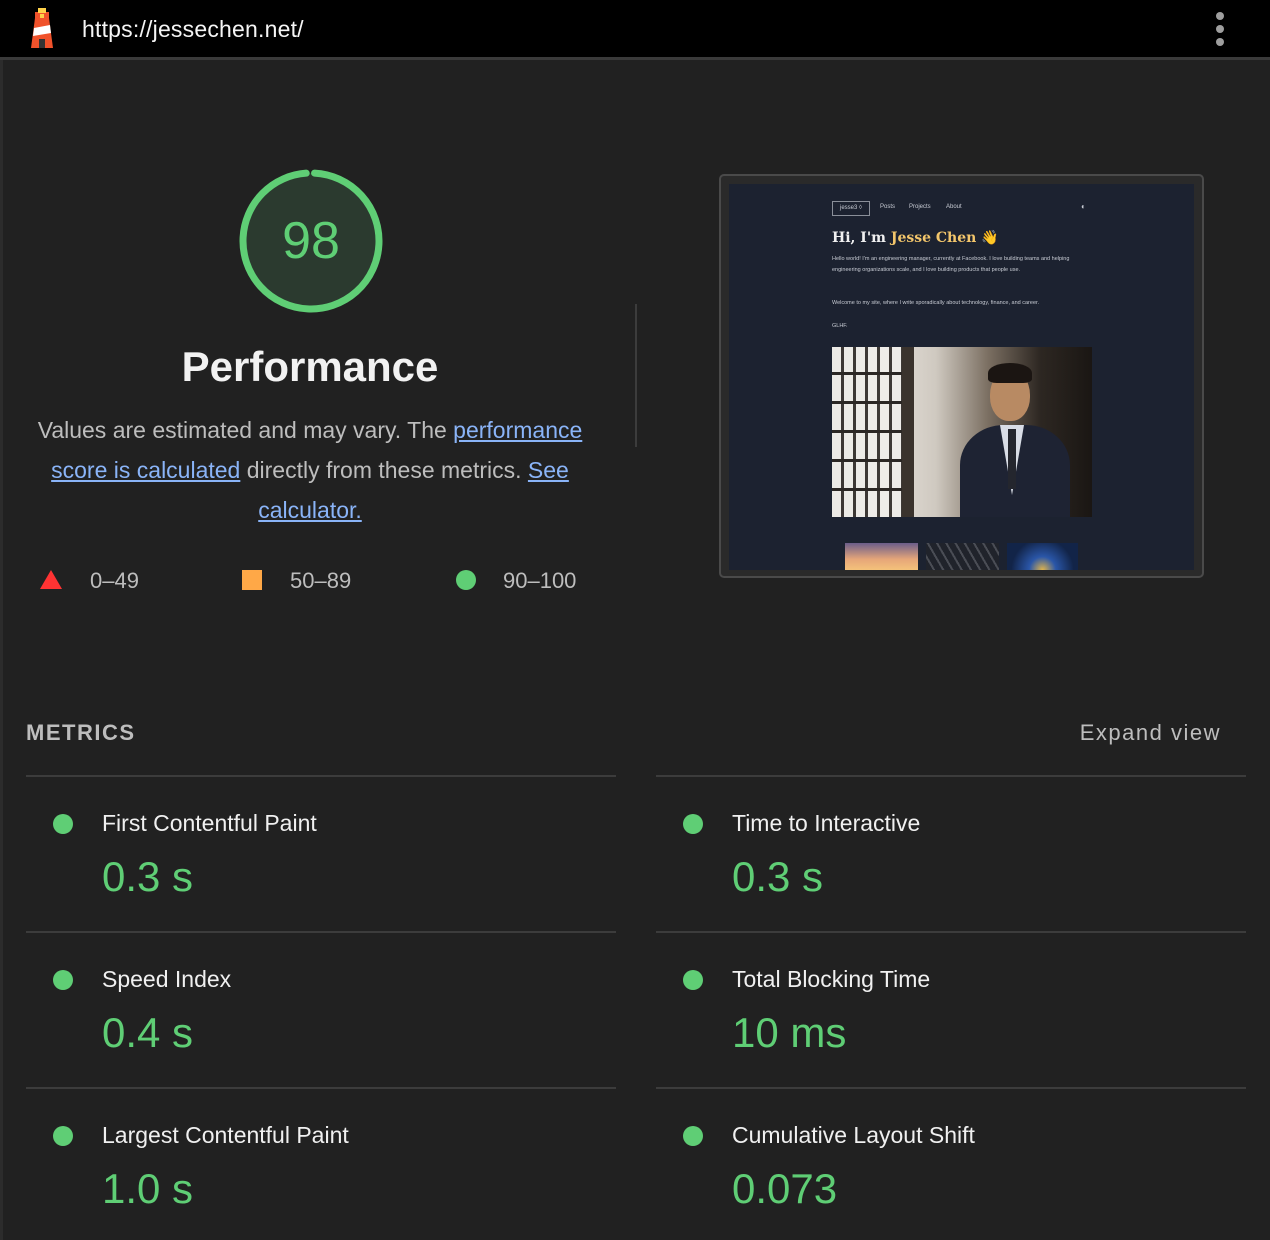  I want to click on legend-fail: 0–49, so click(110, 581).